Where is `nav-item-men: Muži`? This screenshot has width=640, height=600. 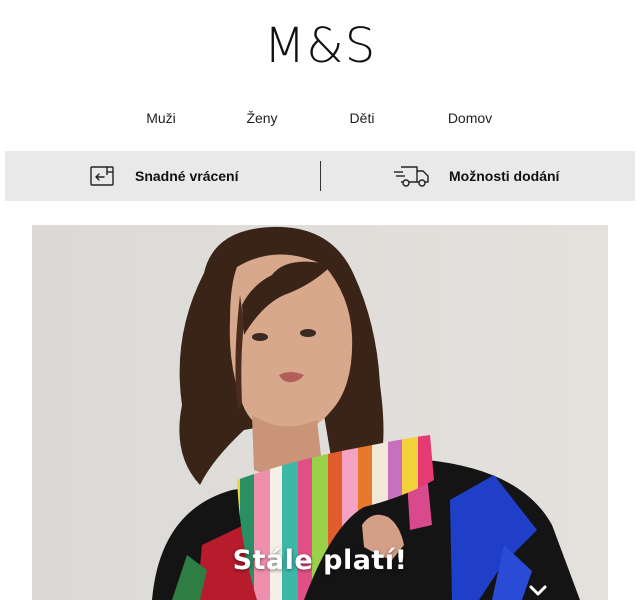
nav-item-men: Muži is located at coordinates (161, 118).